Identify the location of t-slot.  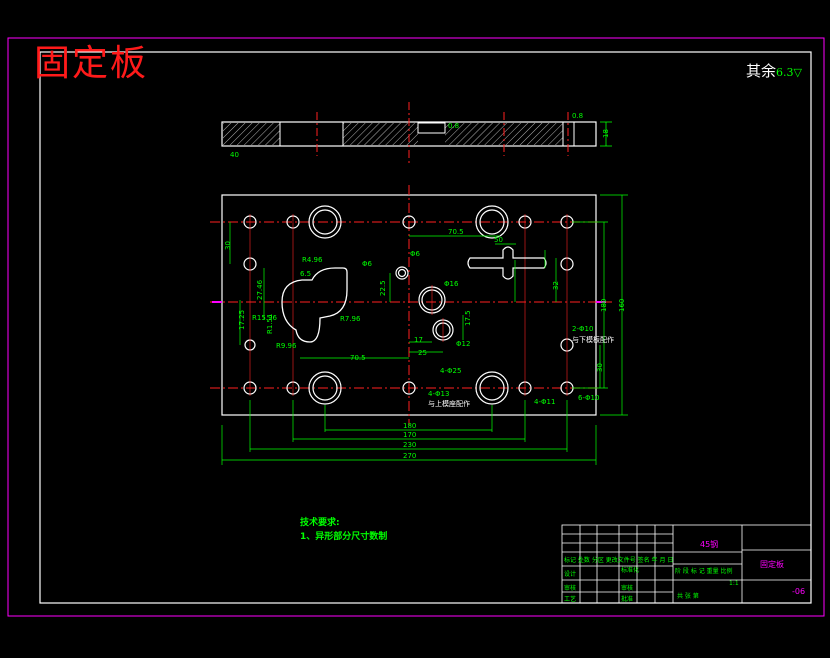
(507, 263).